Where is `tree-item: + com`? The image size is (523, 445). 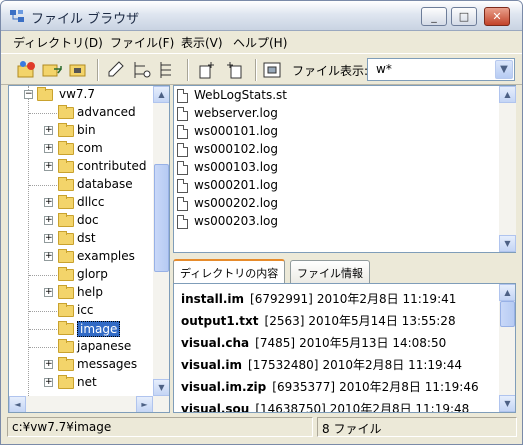 tree-item: + com is located at coordinates (89, 149).